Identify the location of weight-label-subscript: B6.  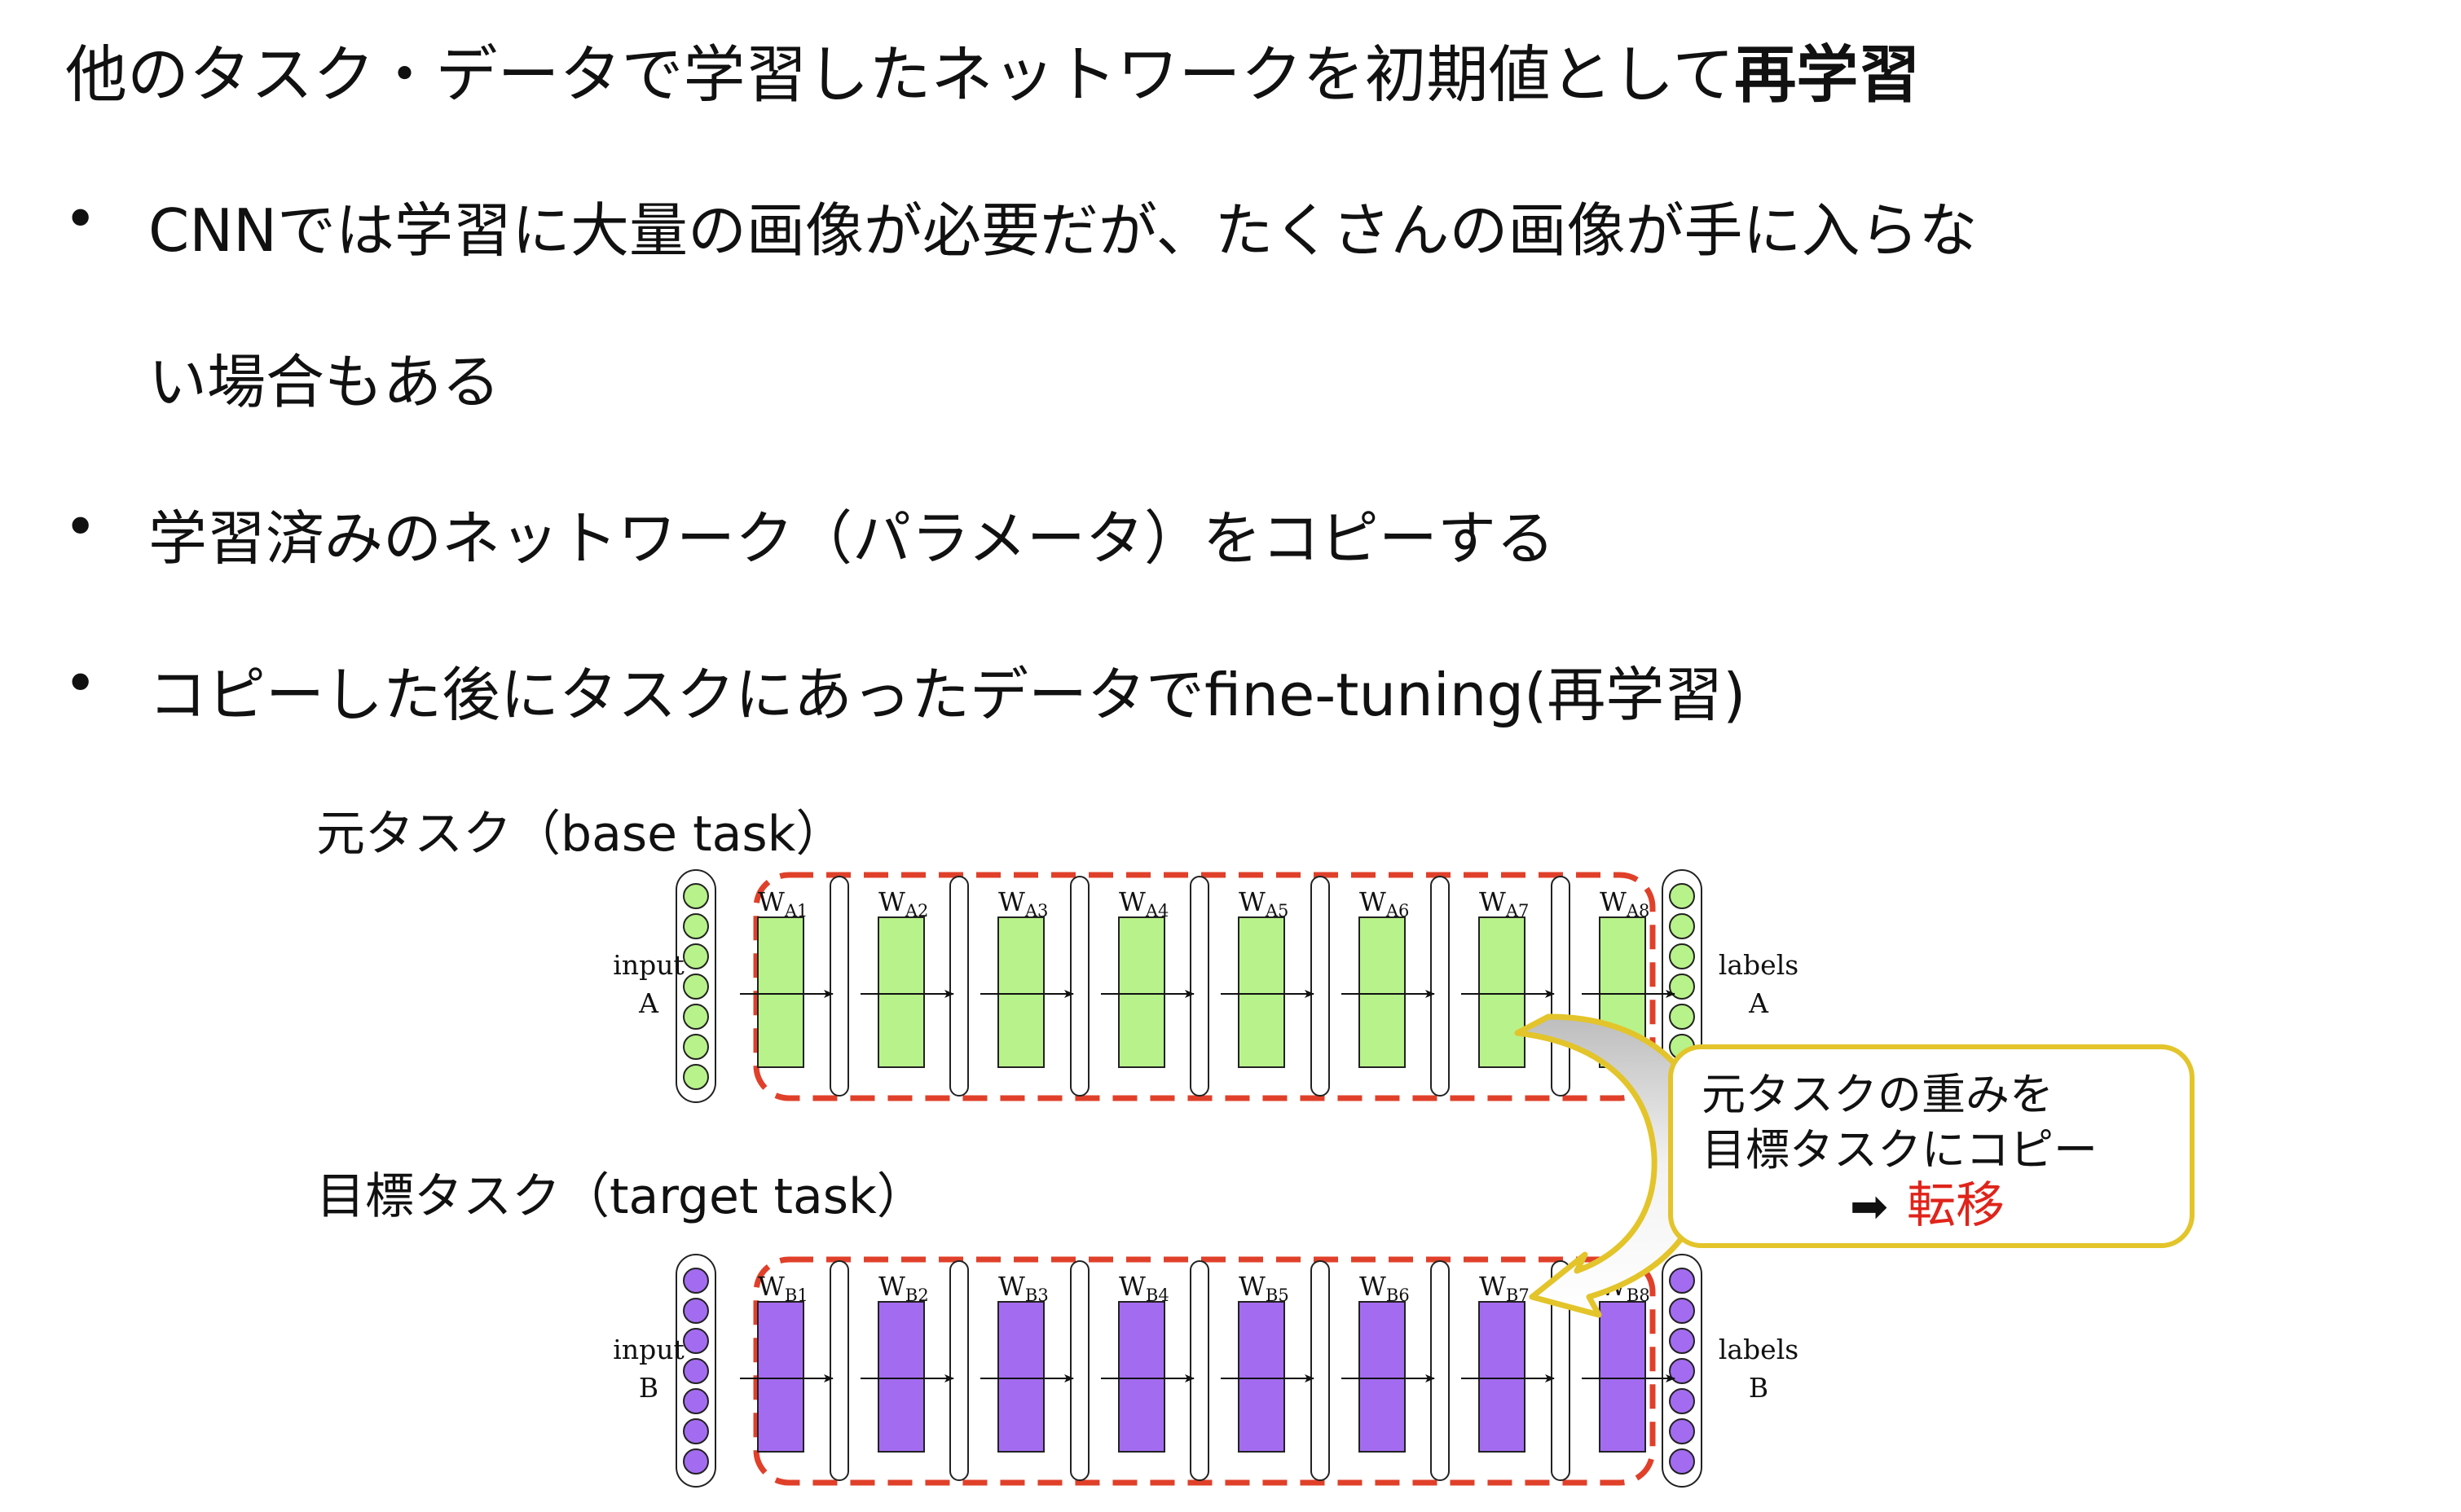
(1398, 1295).